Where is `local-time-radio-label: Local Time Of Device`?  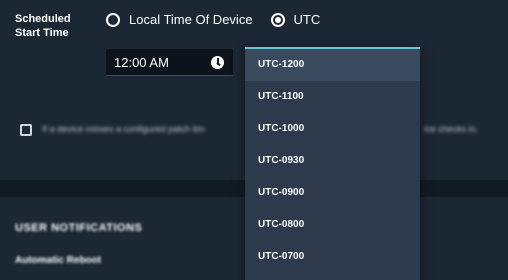
local-time-radio-label: Local Time Of Device is located at coordinates (191, 19).